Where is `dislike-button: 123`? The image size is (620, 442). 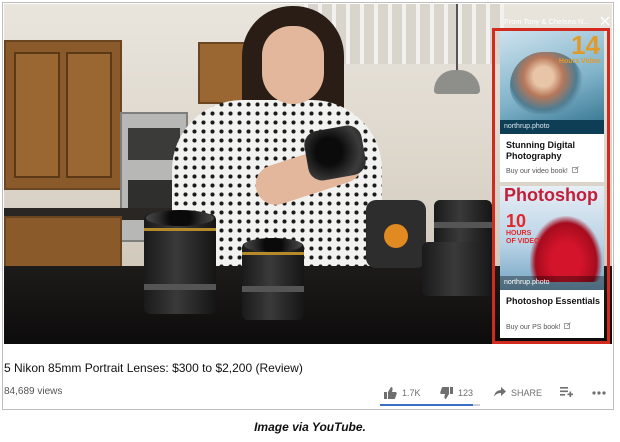
dislike-button: 123 is located at coordinates (462, 393).